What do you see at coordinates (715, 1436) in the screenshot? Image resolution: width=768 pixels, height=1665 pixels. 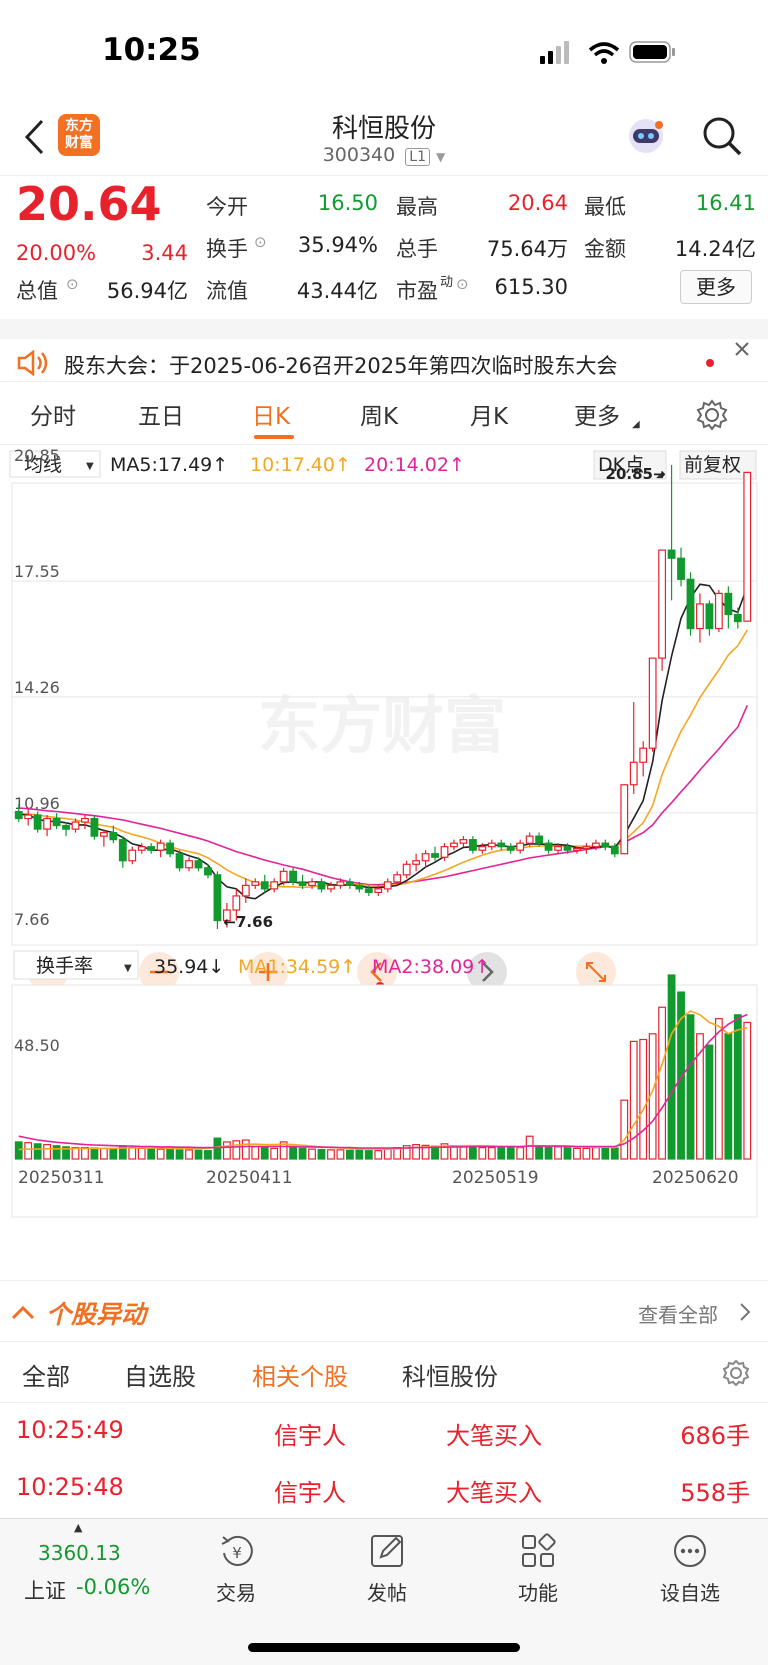 I see `alert-qty: 686手` at bounding box center [715, 1436].